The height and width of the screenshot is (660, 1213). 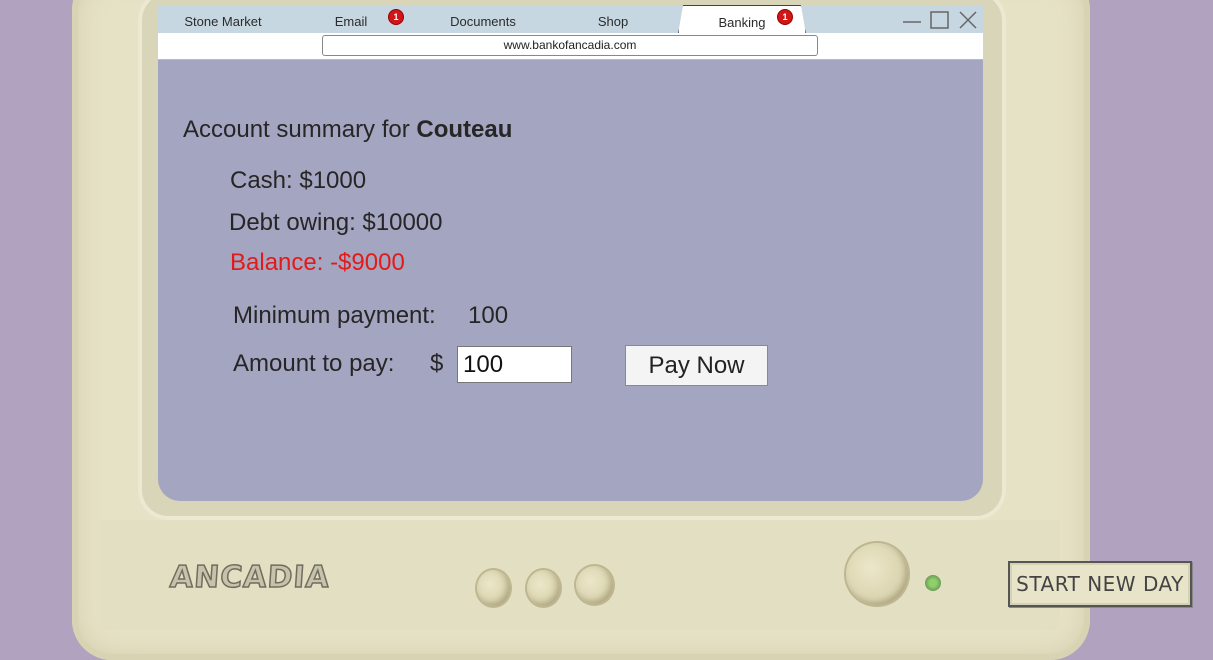 I want to click on tab-label: Stone Market, so click(x=223, y=21).